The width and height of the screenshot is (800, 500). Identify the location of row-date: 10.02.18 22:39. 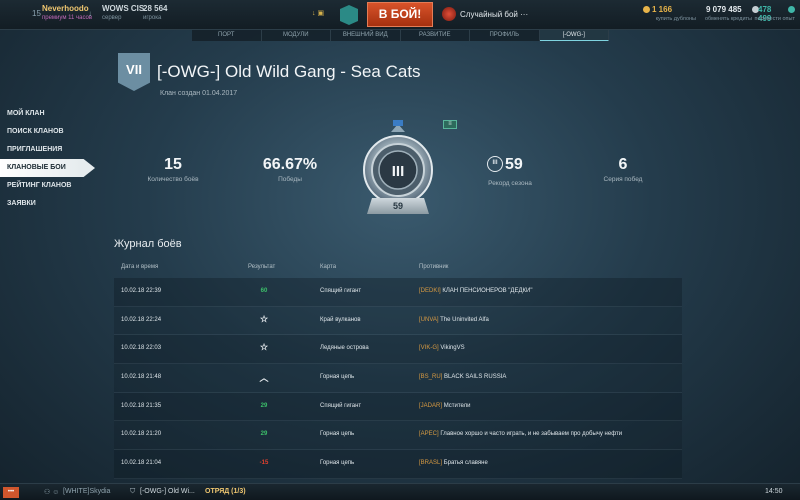
(141, 291).